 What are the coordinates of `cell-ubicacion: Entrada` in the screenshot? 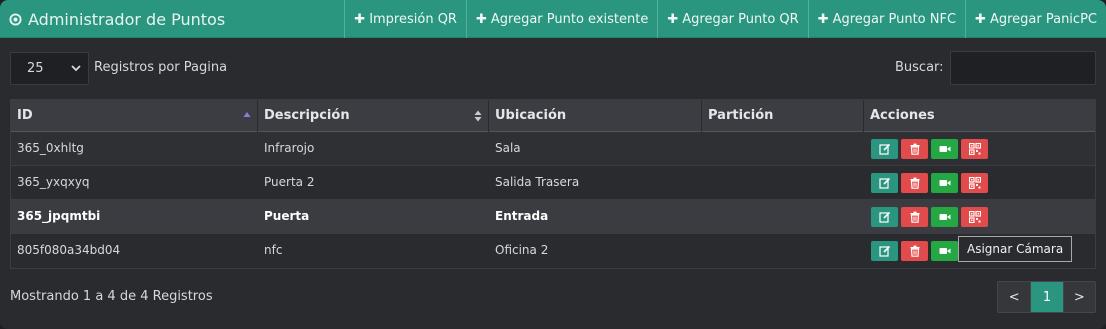 It's located at (522, 216).